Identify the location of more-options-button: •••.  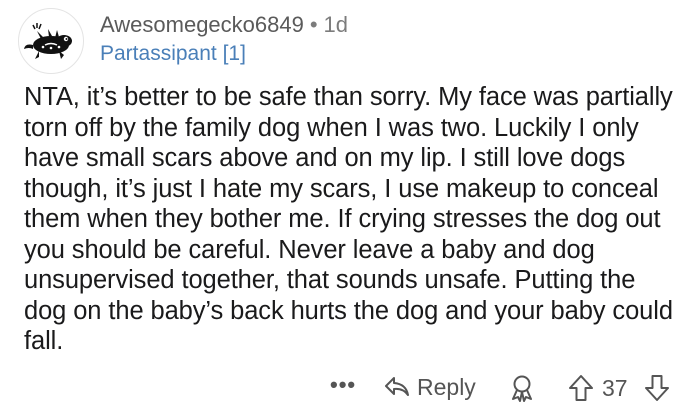
(343, 385).